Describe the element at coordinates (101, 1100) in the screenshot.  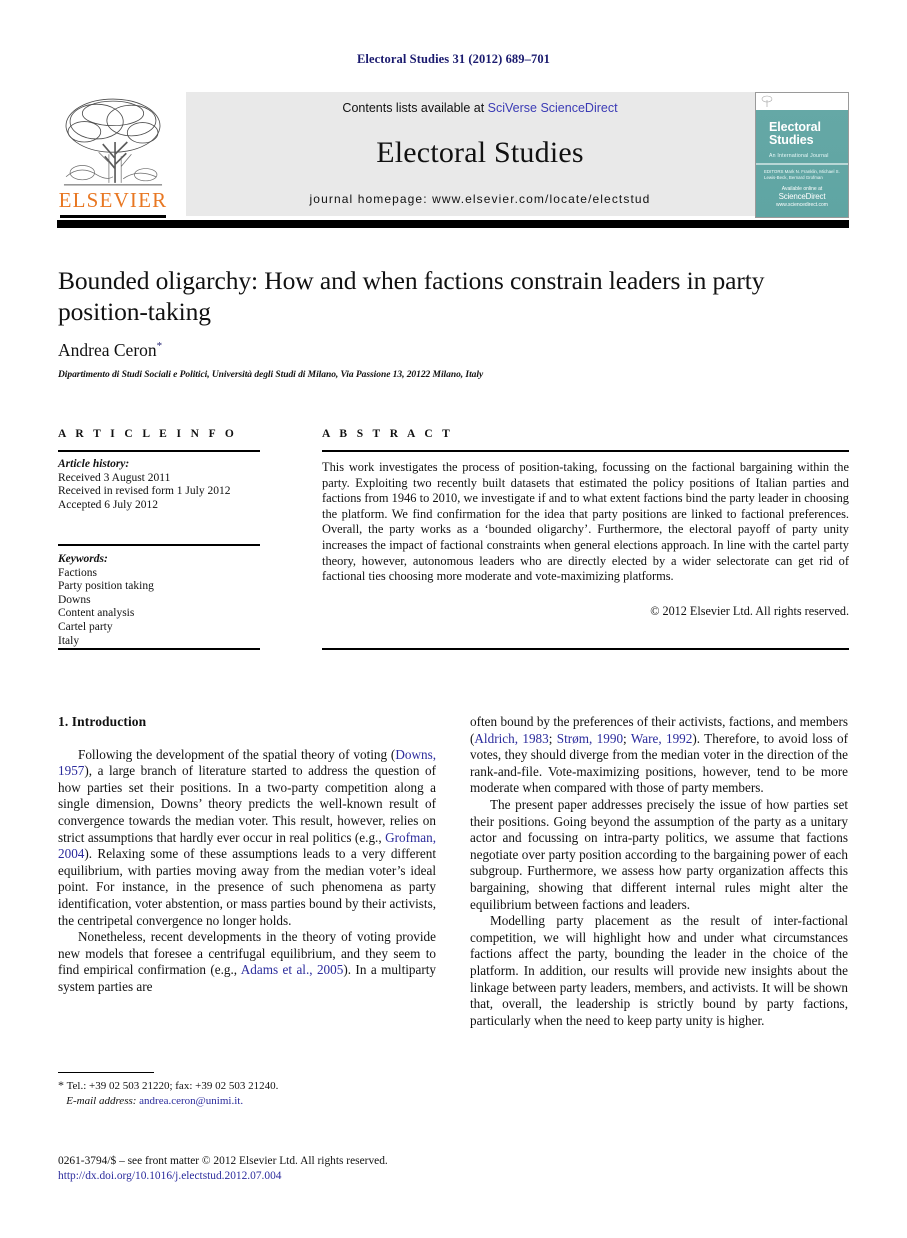
I see `email-label: E-mail address:` at that location.